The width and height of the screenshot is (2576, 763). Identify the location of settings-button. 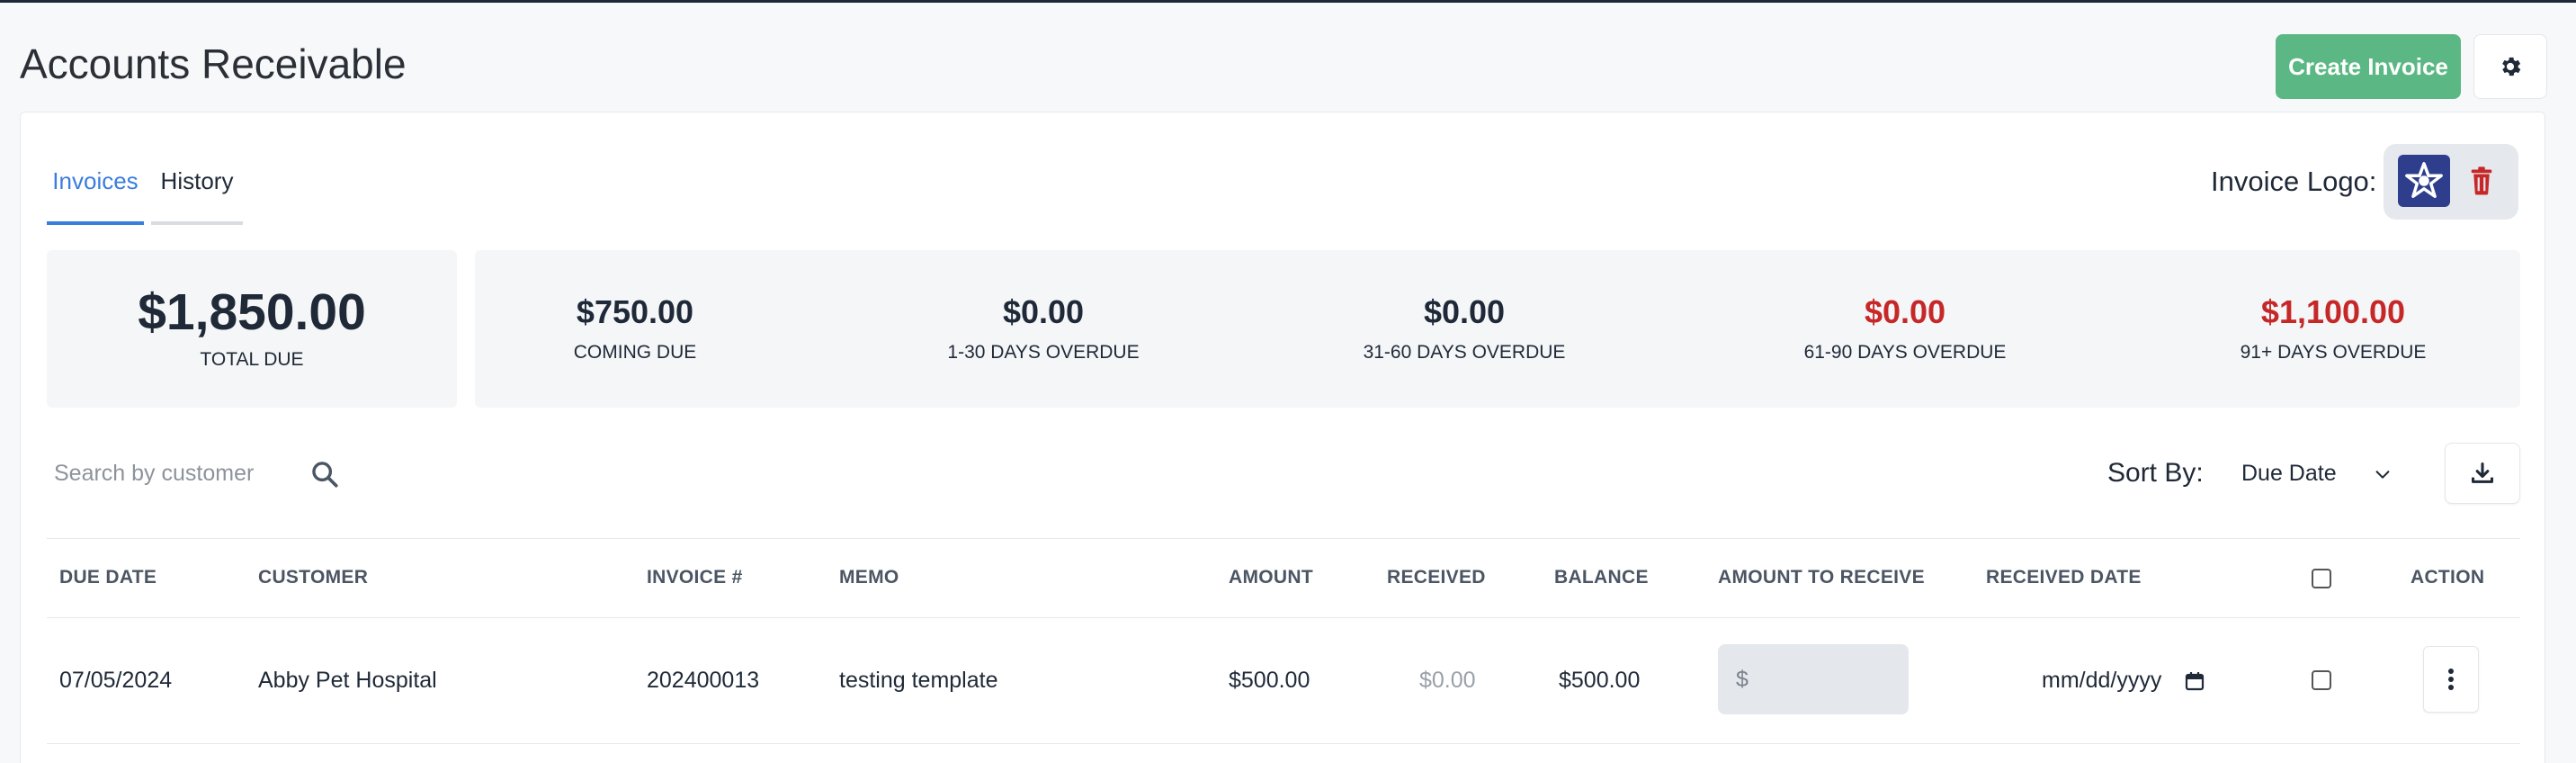
(2510, 66).